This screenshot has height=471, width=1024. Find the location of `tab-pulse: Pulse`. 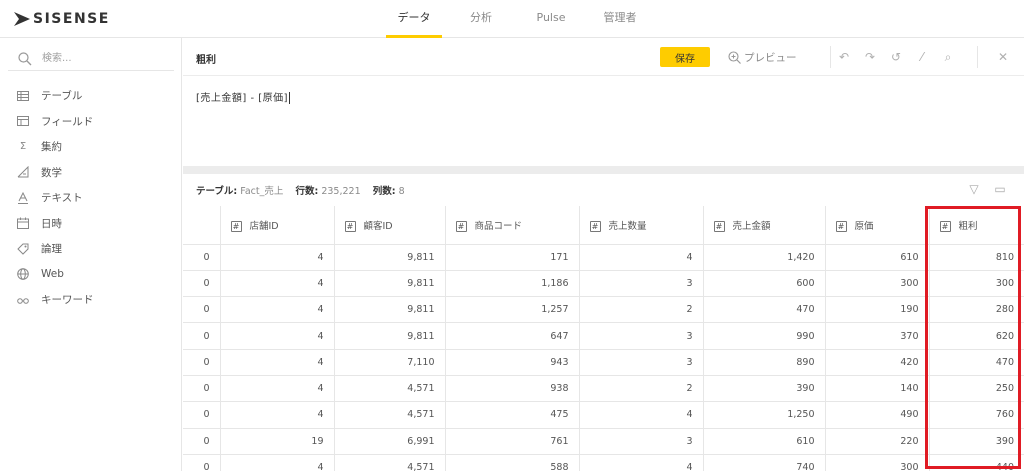

tab-pulse: Pulse is located at coordinates (551, 19).